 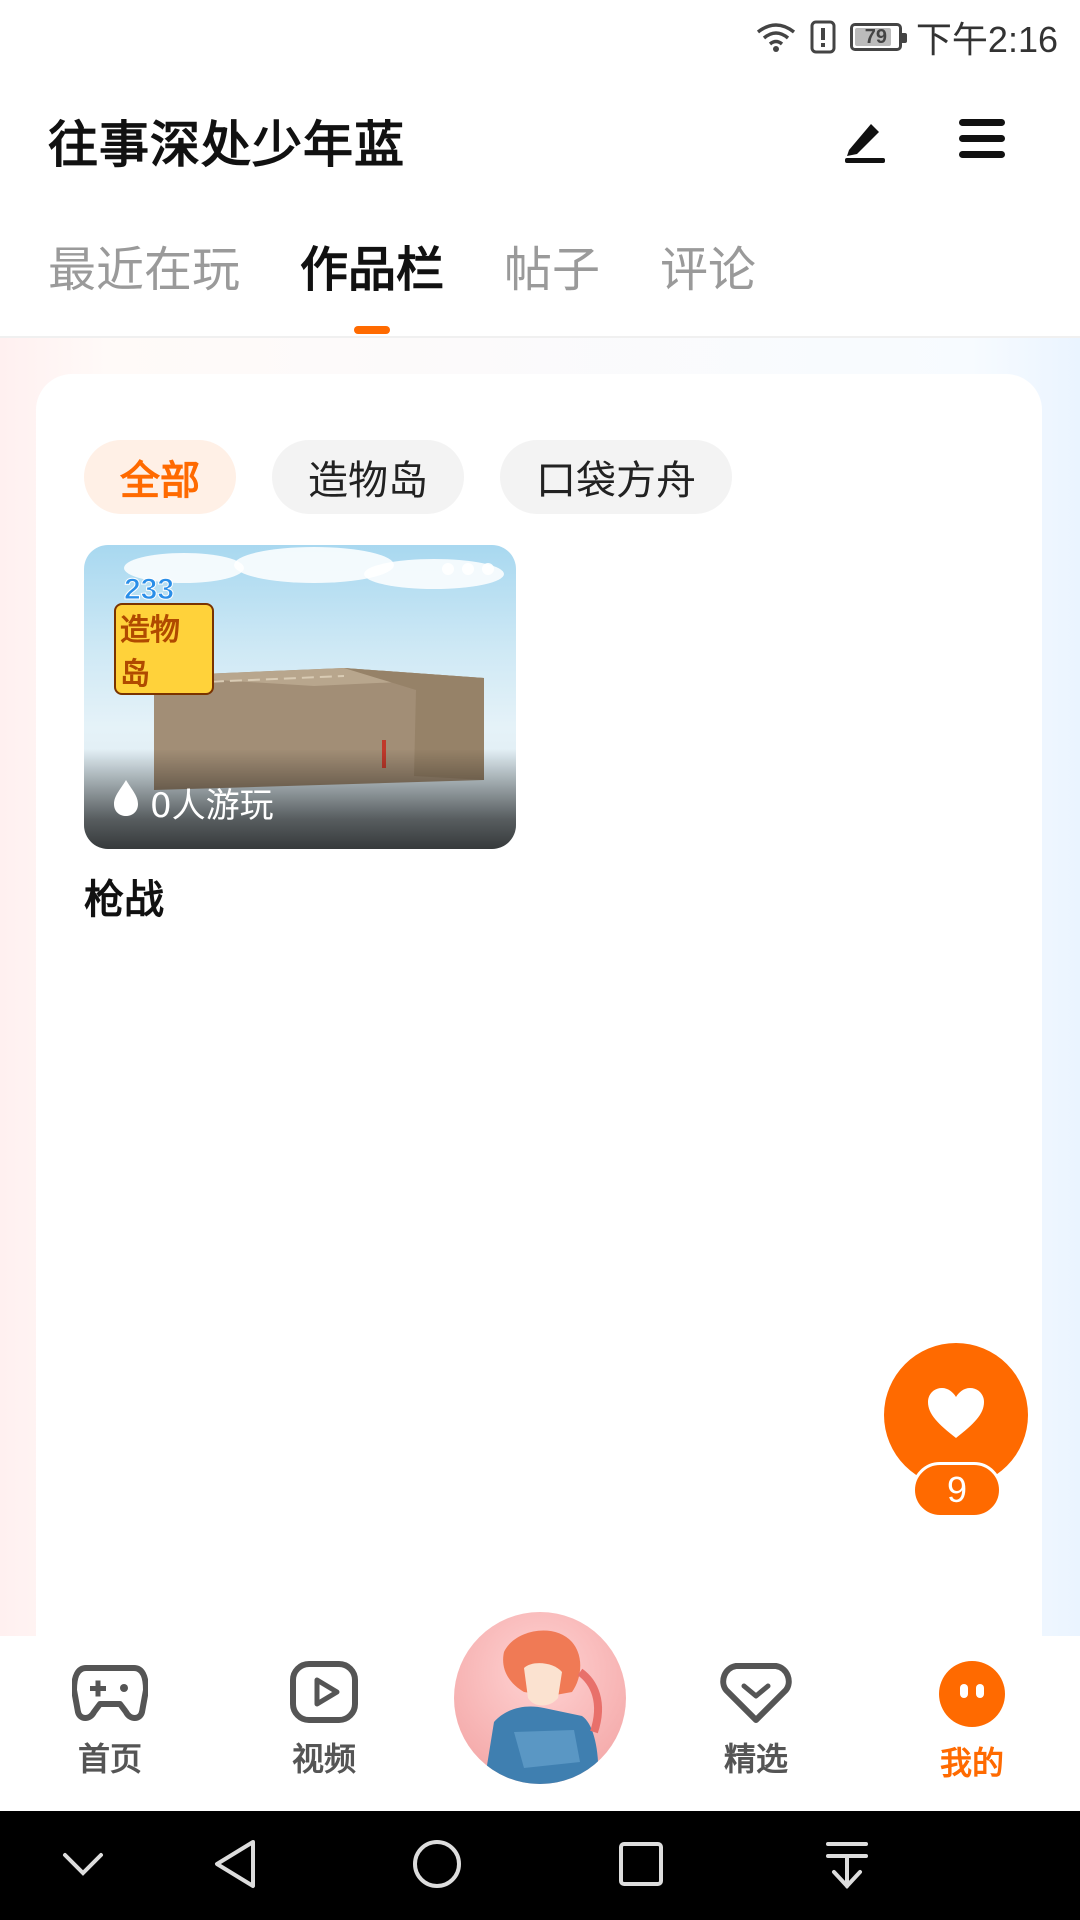 I want to click on home-button, so click(x=437, y=1866).